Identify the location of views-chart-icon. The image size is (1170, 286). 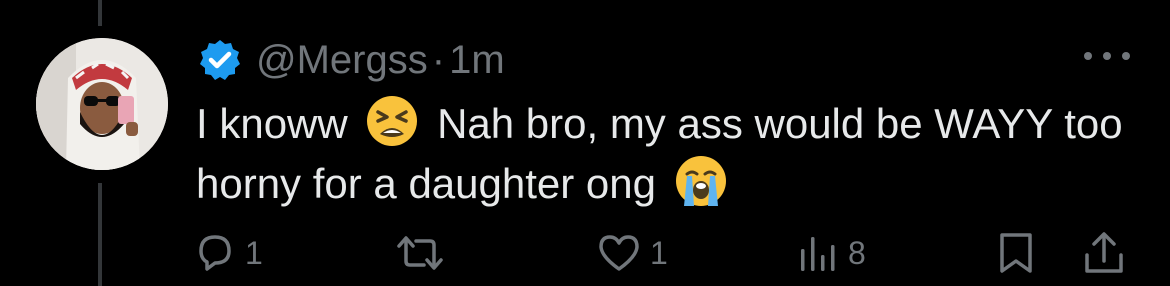
(818, 254).